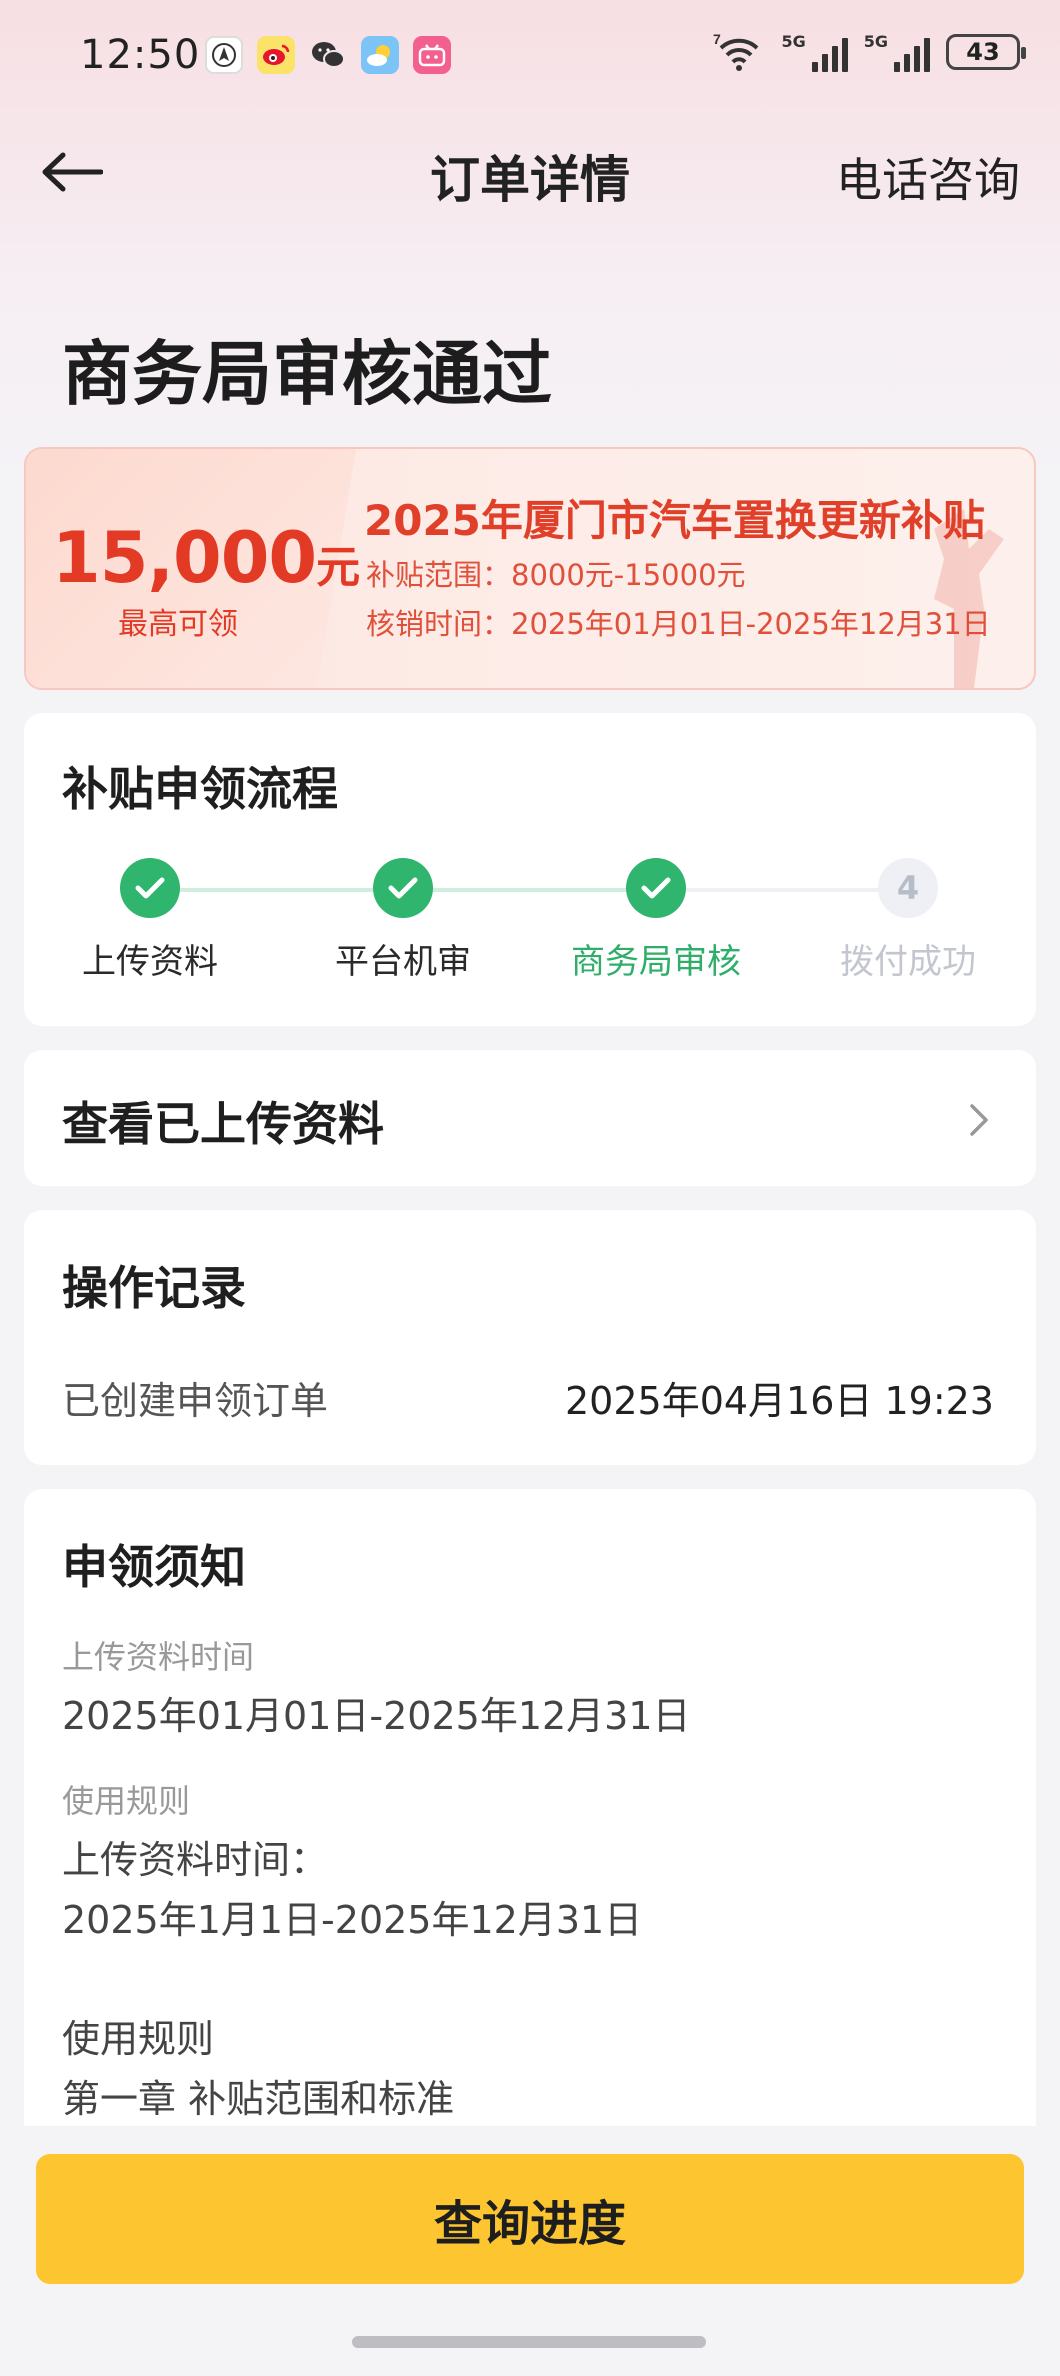 This screenshot has height=2376, width=1060. What do you see at coordinates (530, 1337) in the screenshot?
I see `operation-log-card: 操作记录` at bounding box center [530, 1337].